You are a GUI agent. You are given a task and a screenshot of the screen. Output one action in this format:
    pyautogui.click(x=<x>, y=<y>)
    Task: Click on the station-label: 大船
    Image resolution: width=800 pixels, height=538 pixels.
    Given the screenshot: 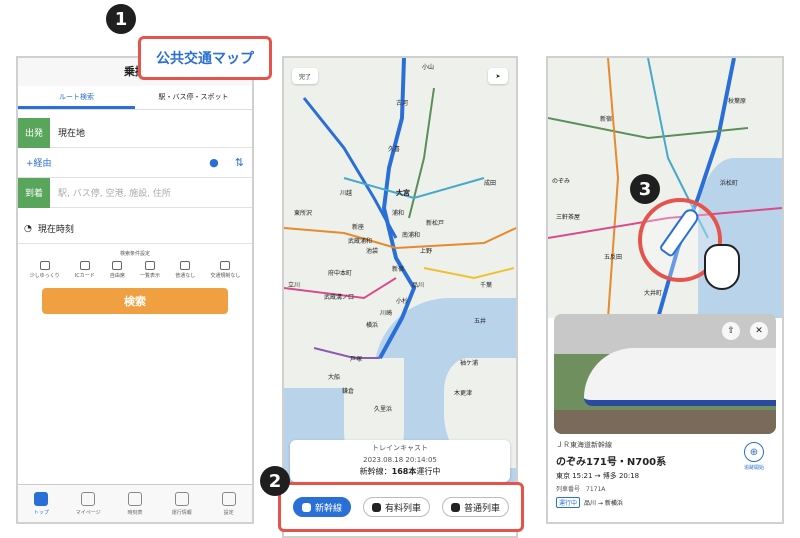 What is the action you would take?
    pyautogui.click(x=334, y=376)
    